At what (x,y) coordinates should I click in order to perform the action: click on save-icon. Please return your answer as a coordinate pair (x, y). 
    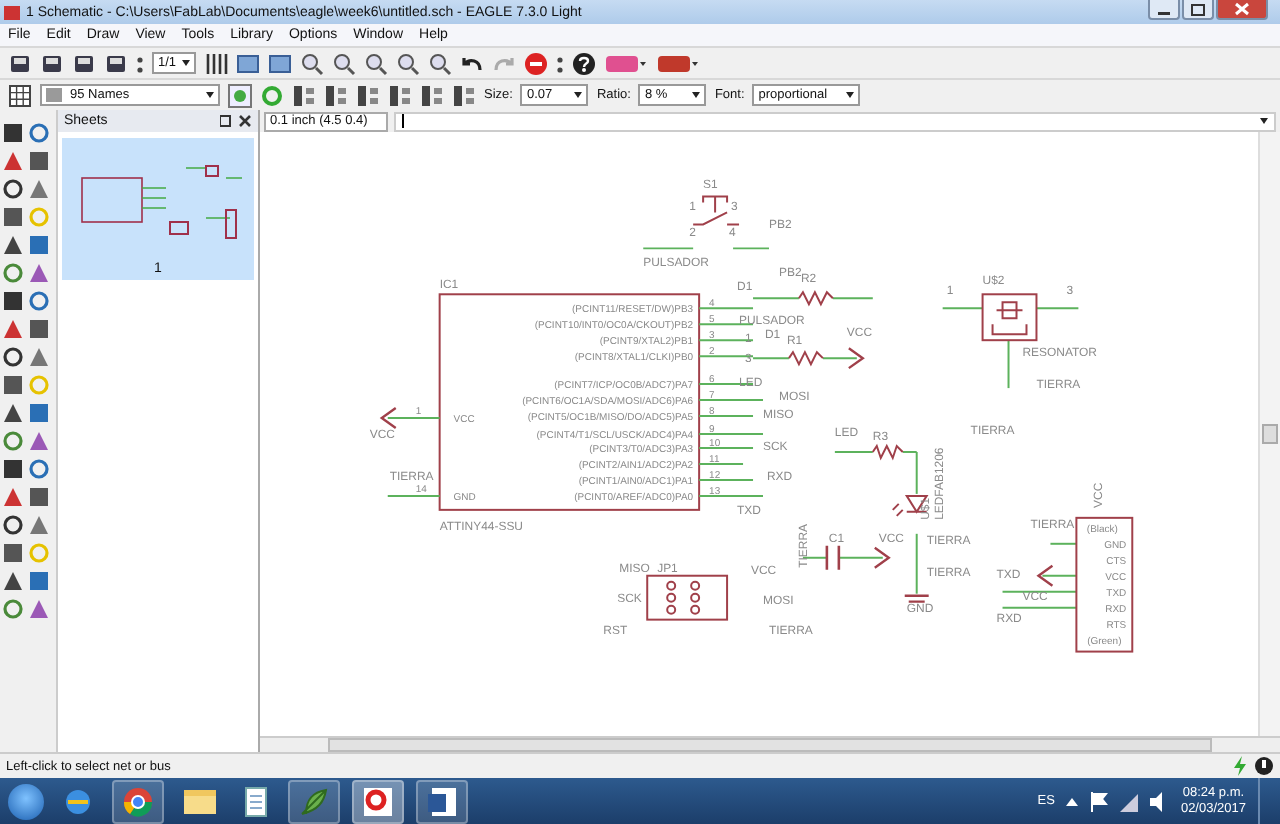
    Looking at the image, I should click on (52, 63).